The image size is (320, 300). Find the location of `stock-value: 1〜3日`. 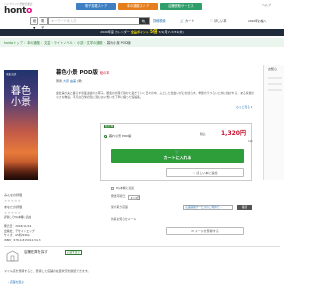

stock-value: 1〜3日 is located at coordinates (134, 197).